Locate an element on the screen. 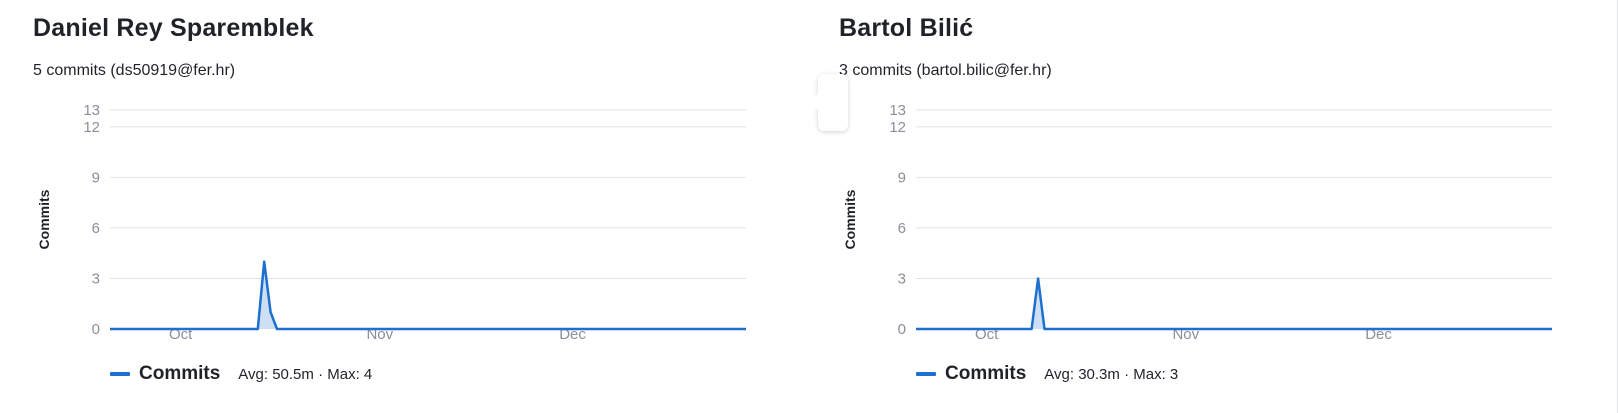 Image resolution: width=1618 pixels, height=413 pixels. chart-legend: Commits Avg: 30.3m · Max: 3 is located at coordinates (1047, 374).